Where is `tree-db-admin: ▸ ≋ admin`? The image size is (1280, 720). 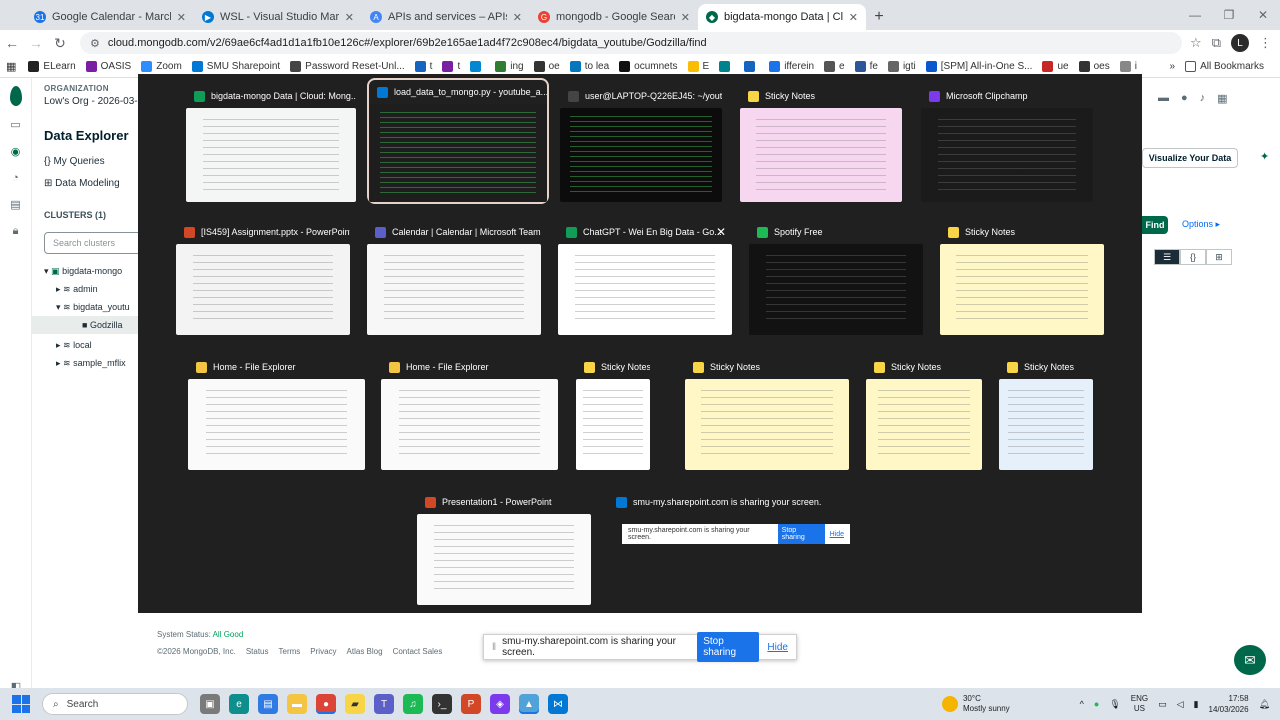
tree-db-admin: ▸ ≋ admin is located at coordinates (77, 289).